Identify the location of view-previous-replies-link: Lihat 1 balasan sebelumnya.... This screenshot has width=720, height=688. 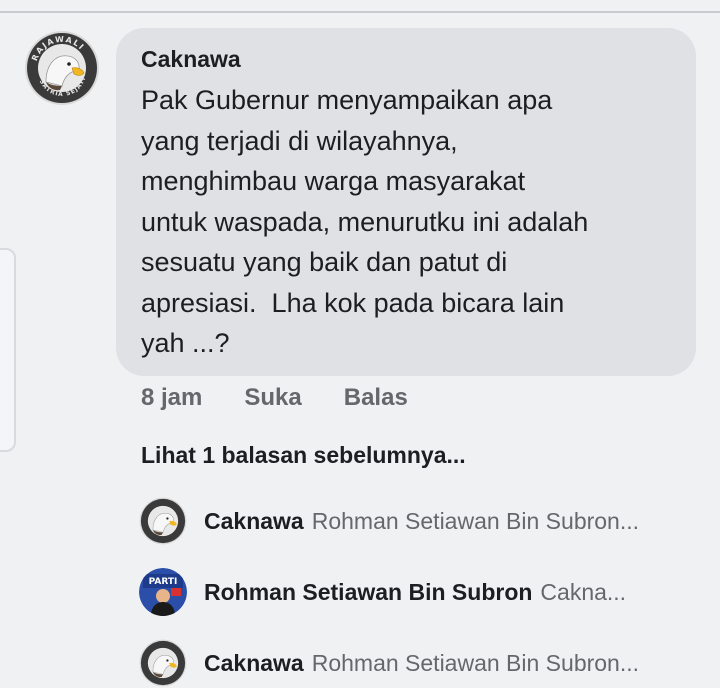
(303, 455).